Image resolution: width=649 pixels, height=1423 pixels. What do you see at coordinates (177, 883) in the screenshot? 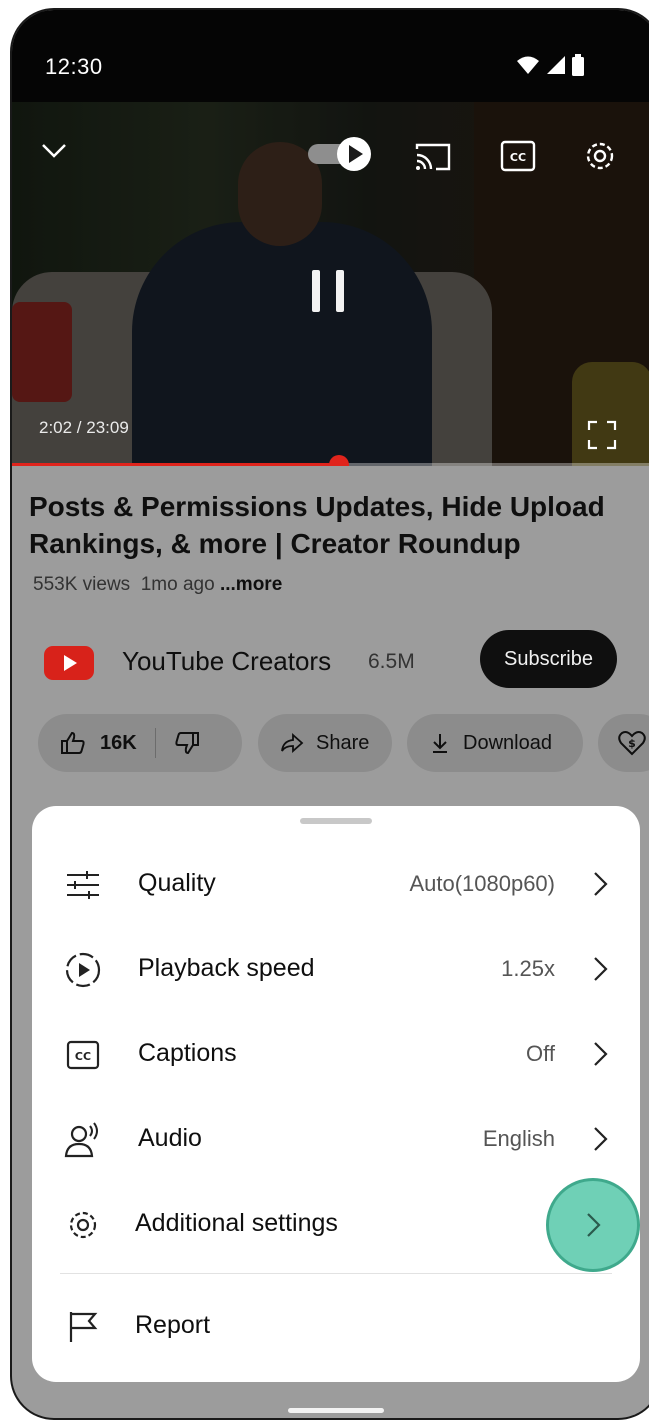
I see `quality-label: Quality` at bounding box center [177, 883].